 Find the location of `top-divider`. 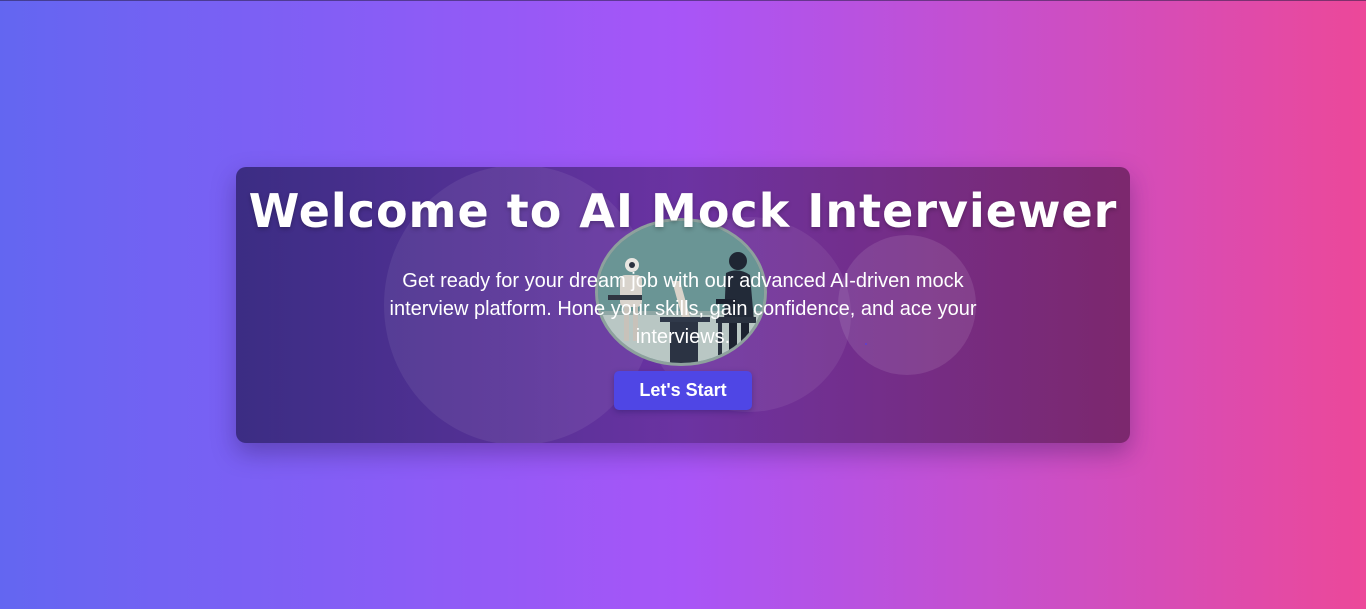

top-divider is located at coordinates (683, 0).